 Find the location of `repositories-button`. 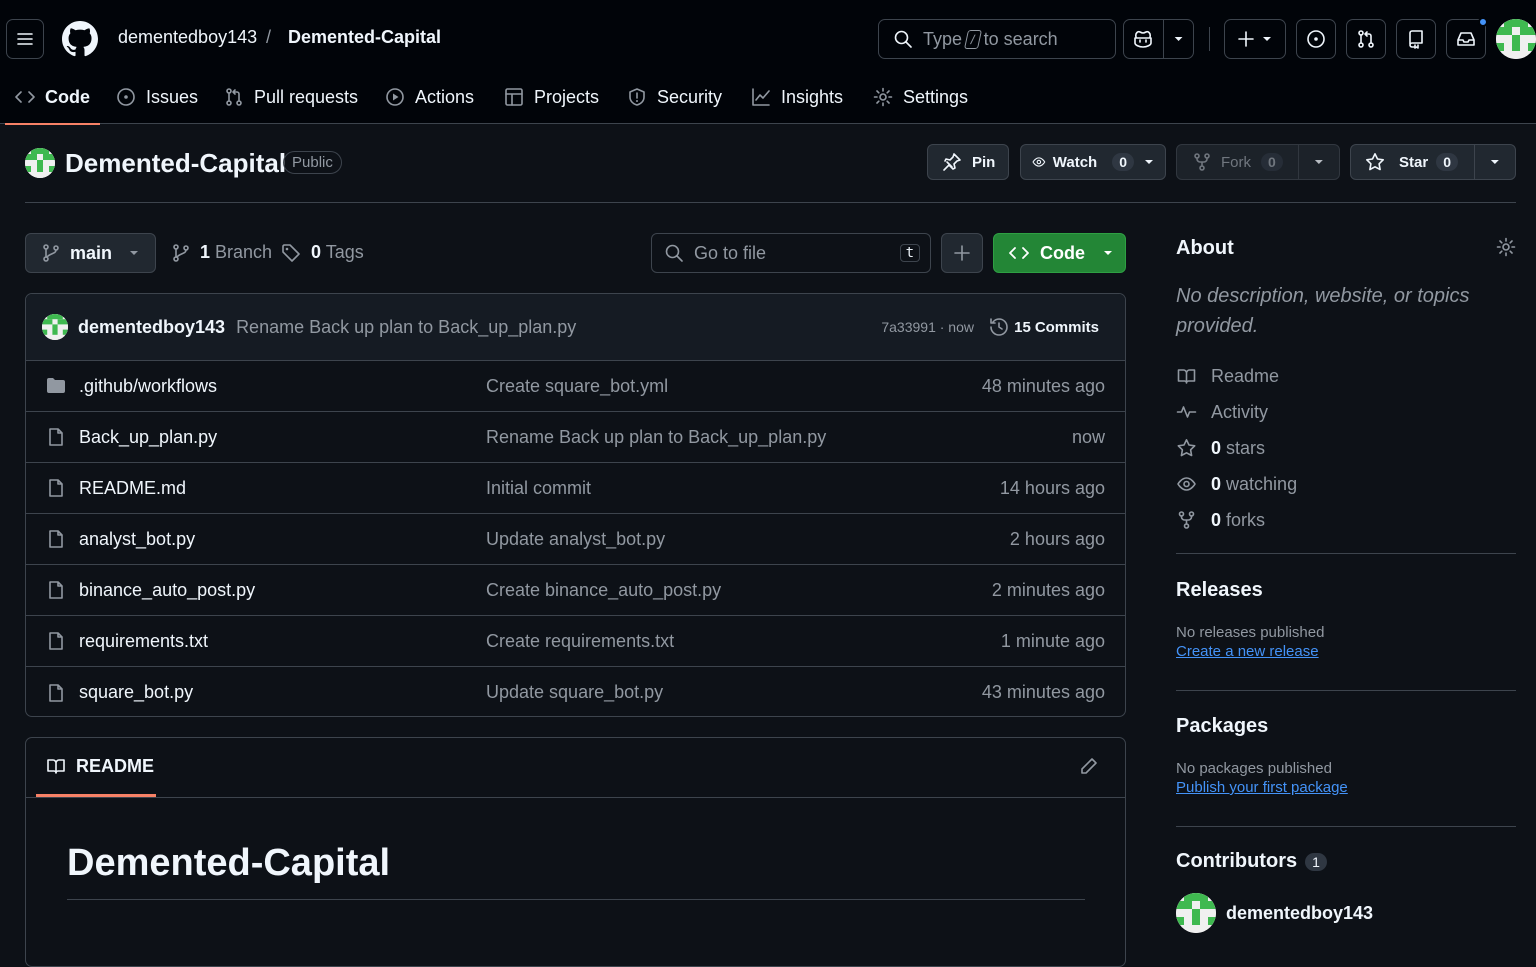

repositories-button is located at coordinates (1416, 39).